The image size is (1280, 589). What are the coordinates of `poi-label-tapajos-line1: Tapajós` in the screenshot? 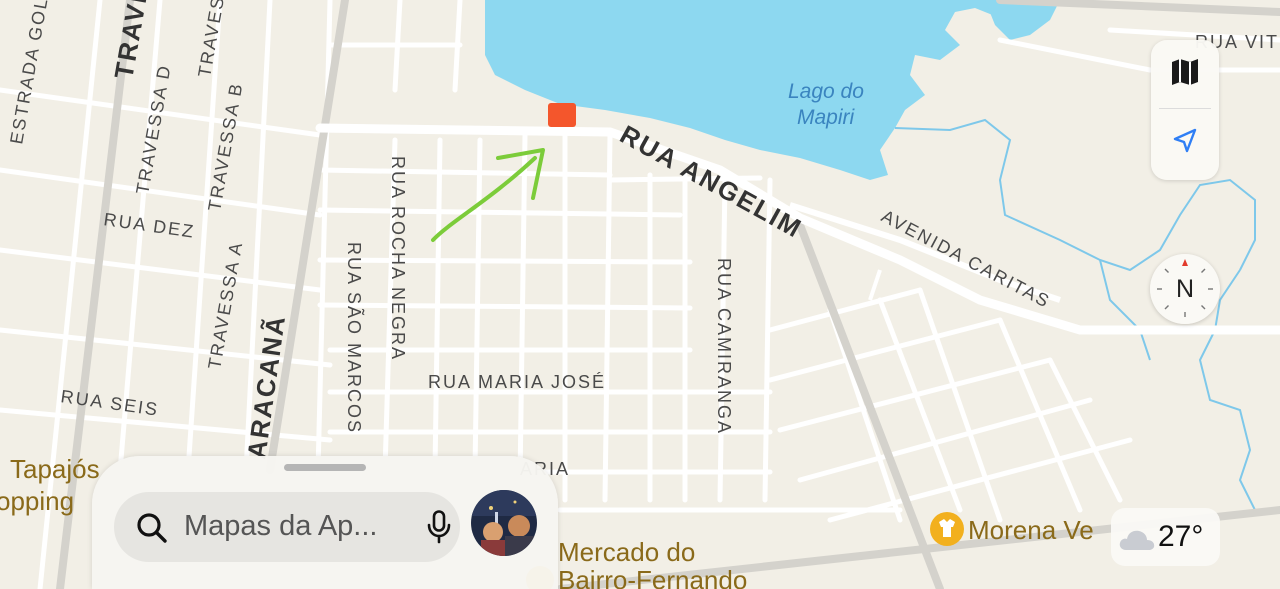 It's located at (55, 469).